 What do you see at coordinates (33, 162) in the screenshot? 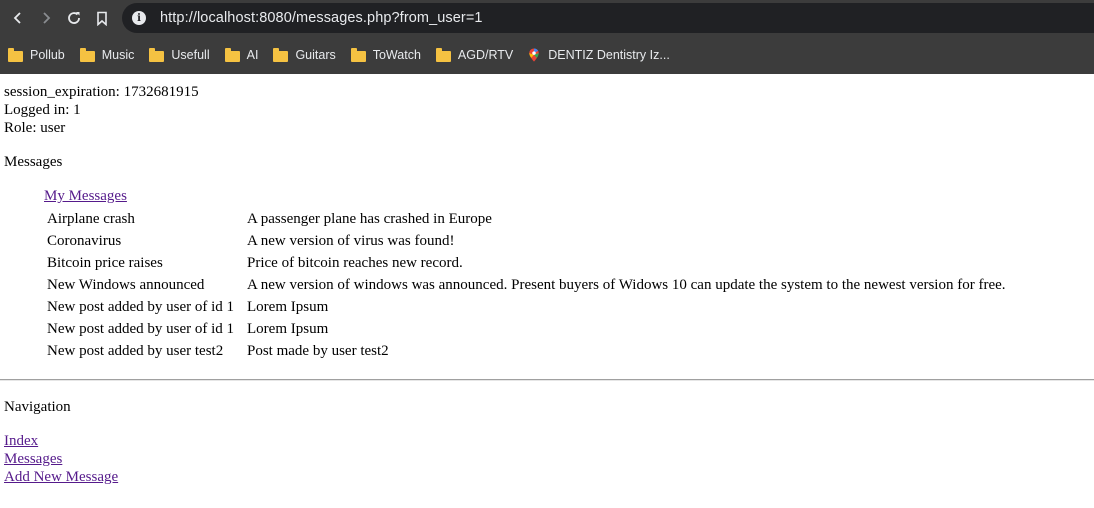
I see `messages-heading: Messages` at bounding box center [33, 162].